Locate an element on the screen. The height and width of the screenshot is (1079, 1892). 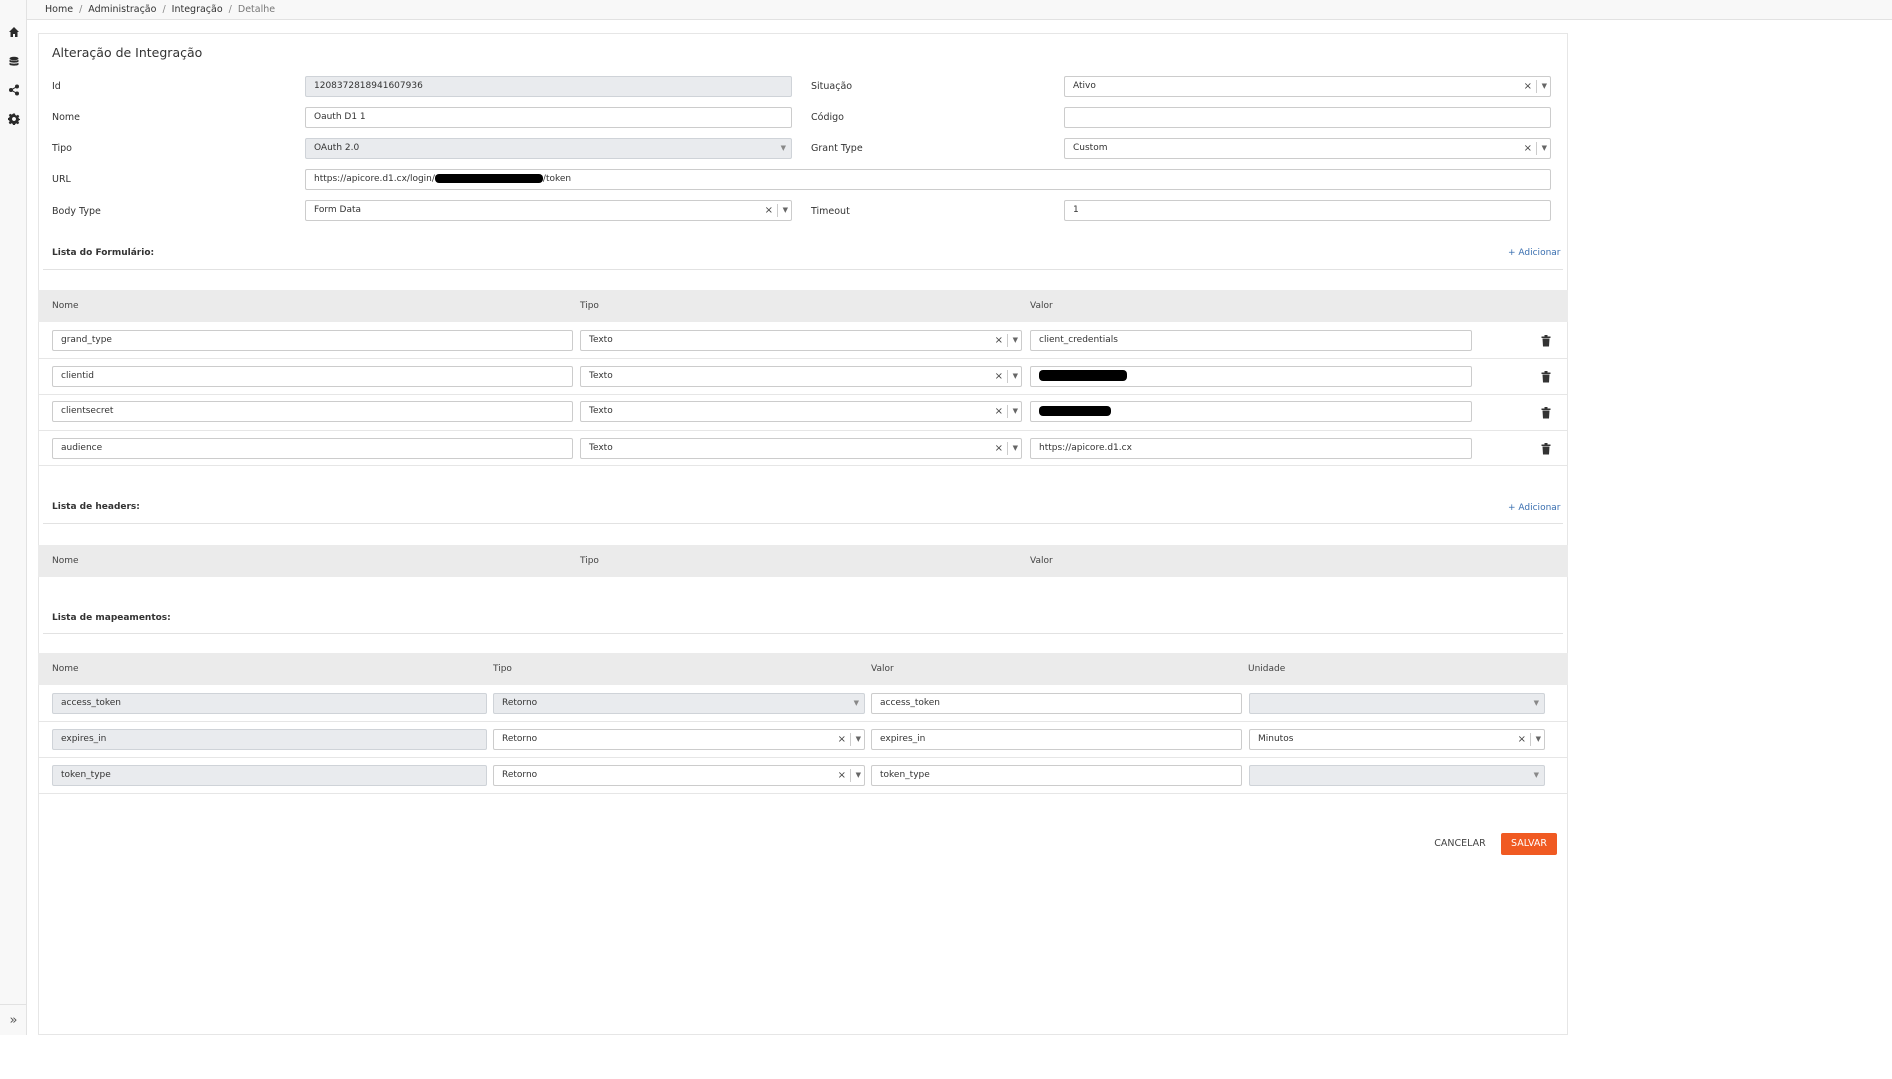
mapping-row-valor-input: access_token is located at coordinates (1056, 703).